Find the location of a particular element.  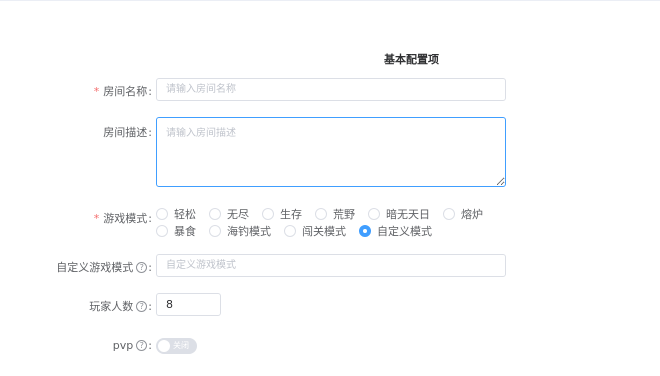

room-name-label: * 房间名称 : is located at coordinates (122, 91).